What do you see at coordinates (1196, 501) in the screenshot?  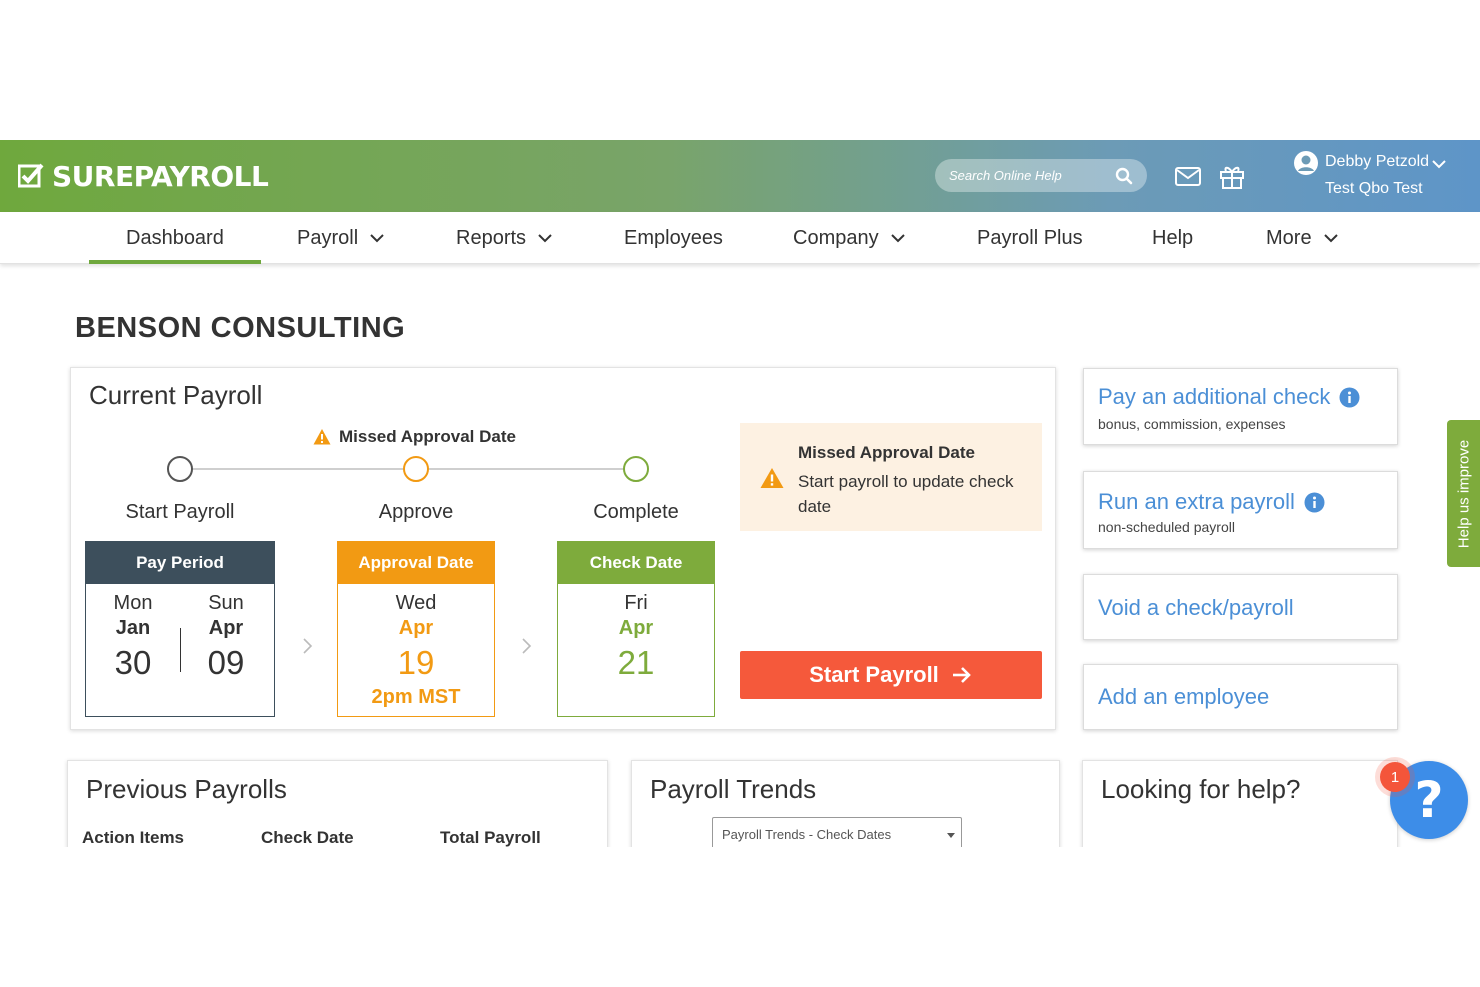 I see `quick-link-label: Run an extra payroll` at bounding box center [1196, 501].